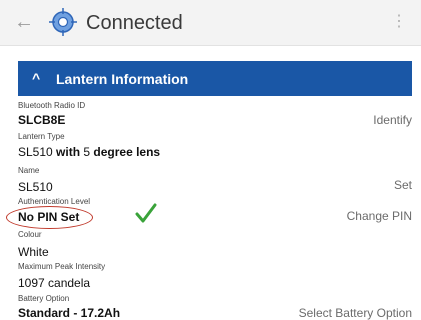 Image resolution: width=421 pixels, height=320 pixels. I want to click on lantern-target-logo, so click(63, 22).